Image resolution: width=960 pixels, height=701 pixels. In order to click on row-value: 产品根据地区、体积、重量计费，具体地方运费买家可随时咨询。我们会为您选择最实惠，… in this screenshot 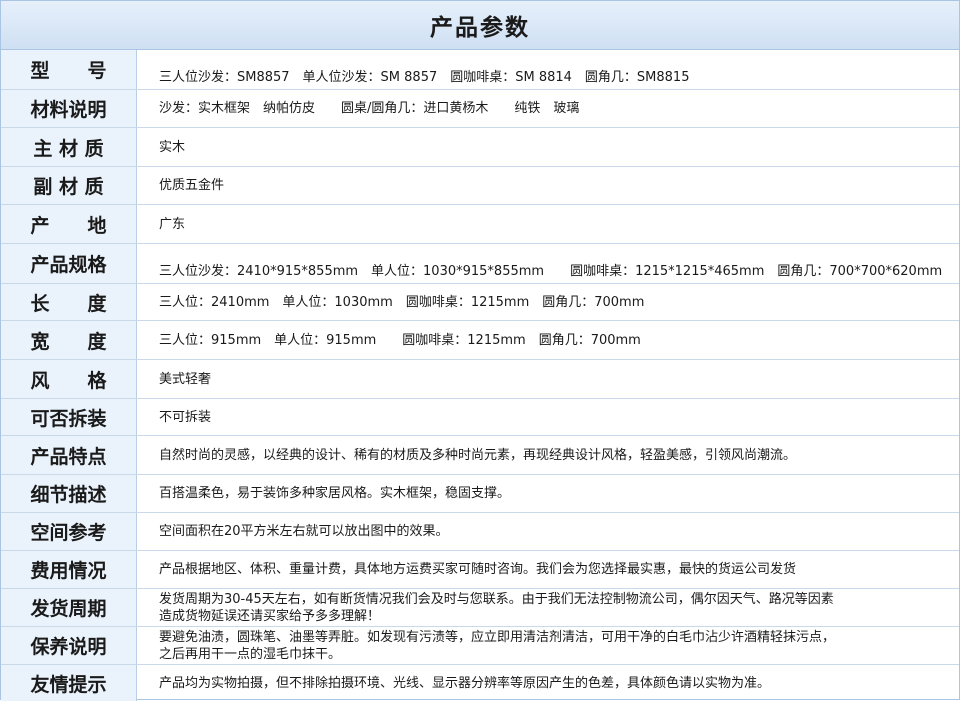, I will do `click(478, 569)`.